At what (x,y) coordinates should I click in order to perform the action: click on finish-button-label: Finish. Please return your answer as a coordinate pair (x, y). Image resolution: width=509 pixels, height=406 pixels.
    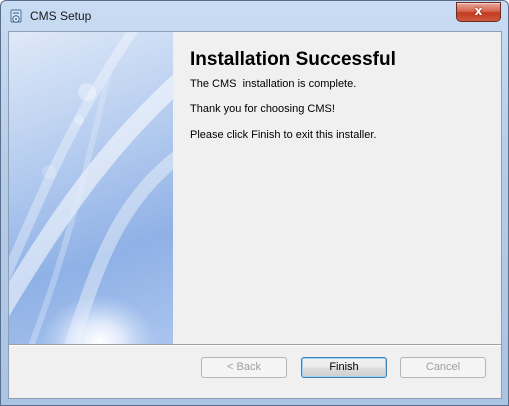
    Looking at the image, I should click on (344, 367).